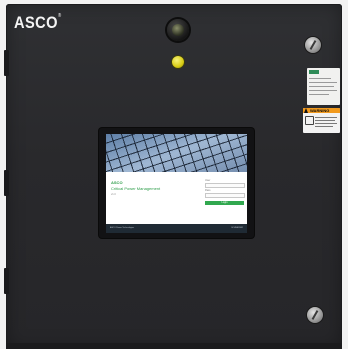 The height and width of the screenshot is (349, 348). What do you see at coordinates (314, 72) in the screenshot?
I see `nameplate-logo` at bounding box center [314, 72].